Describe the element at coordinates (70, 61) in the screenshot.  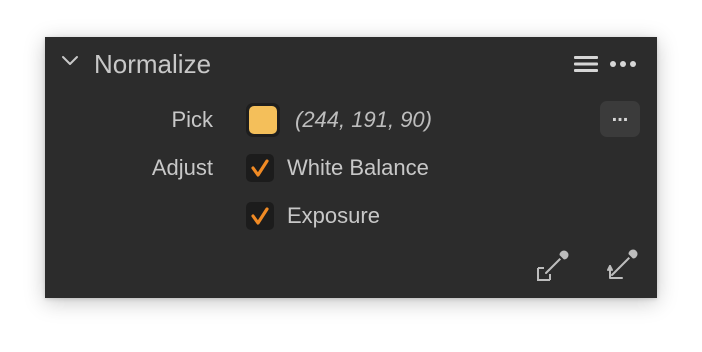
I see `chevron-down-icon` at that location.